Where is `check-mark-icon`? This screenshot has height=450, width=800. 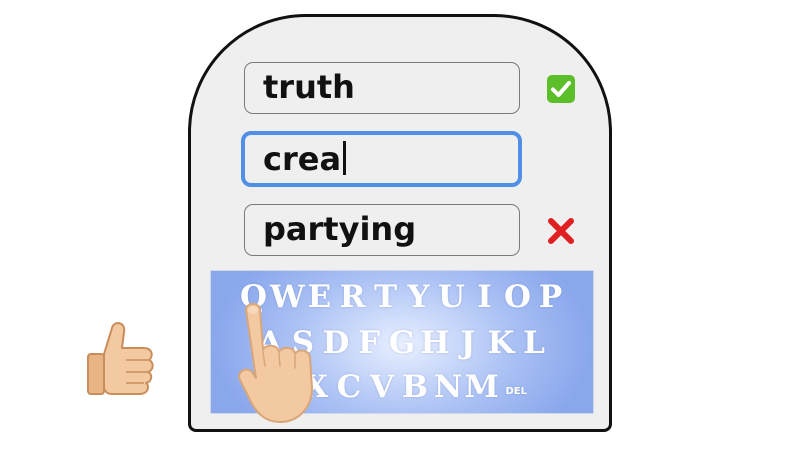
check-mark-icon is located at coordinates (561, 89).